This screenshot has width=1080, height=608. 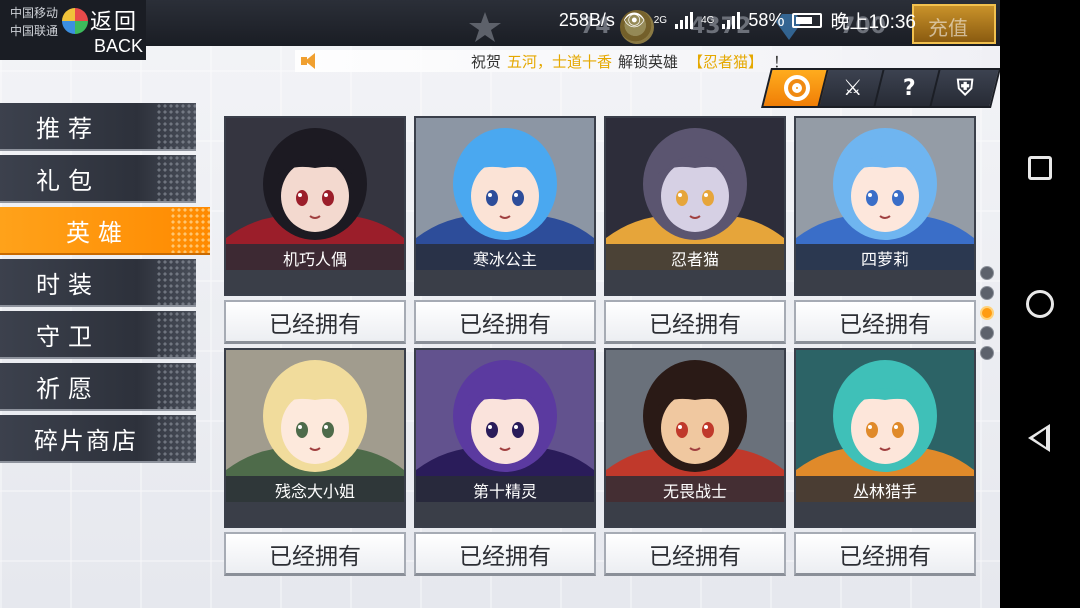 I want to click on menu-item-recommend: 推荐, so click(x=98, y=127).